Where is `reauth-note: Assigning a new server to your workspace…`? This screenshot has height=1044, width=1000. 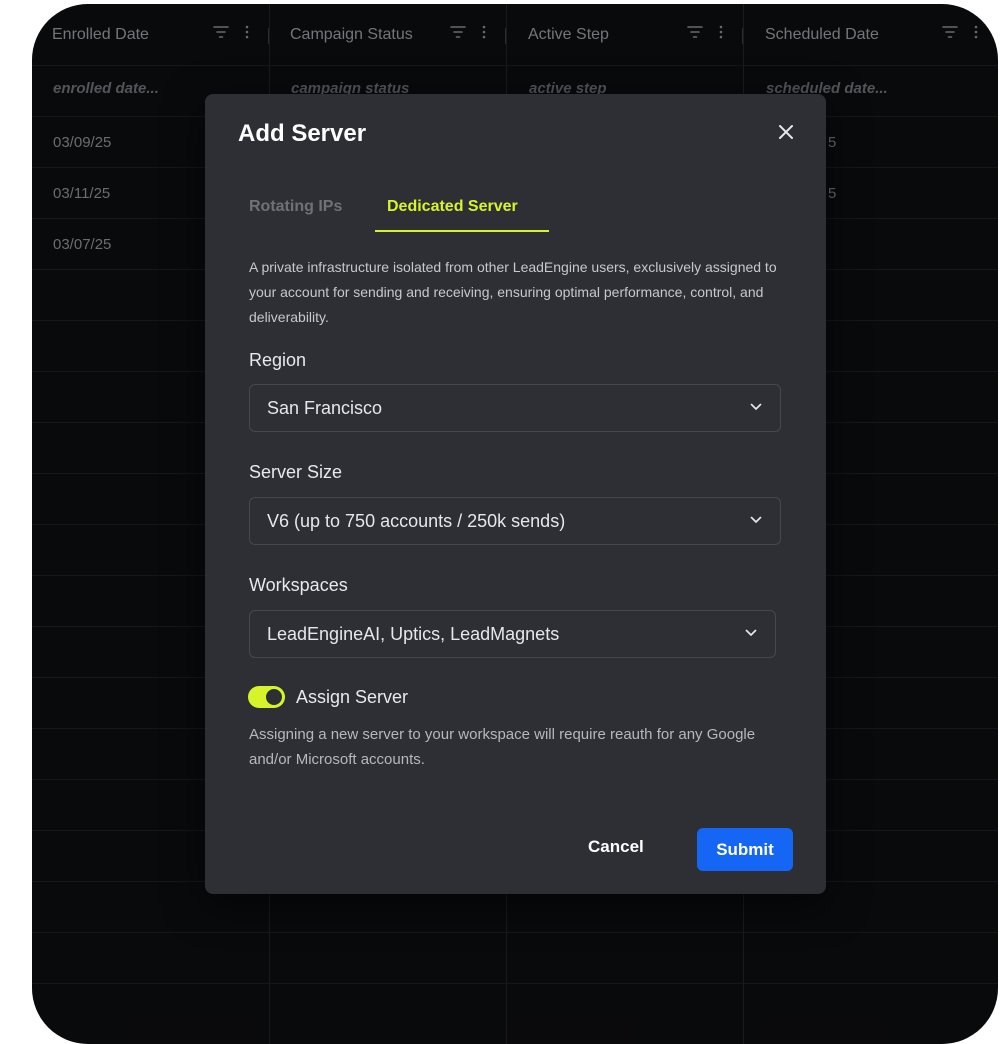
reauth-note: Assigning a new server to your workspace… is located at coordinates (502, 747).